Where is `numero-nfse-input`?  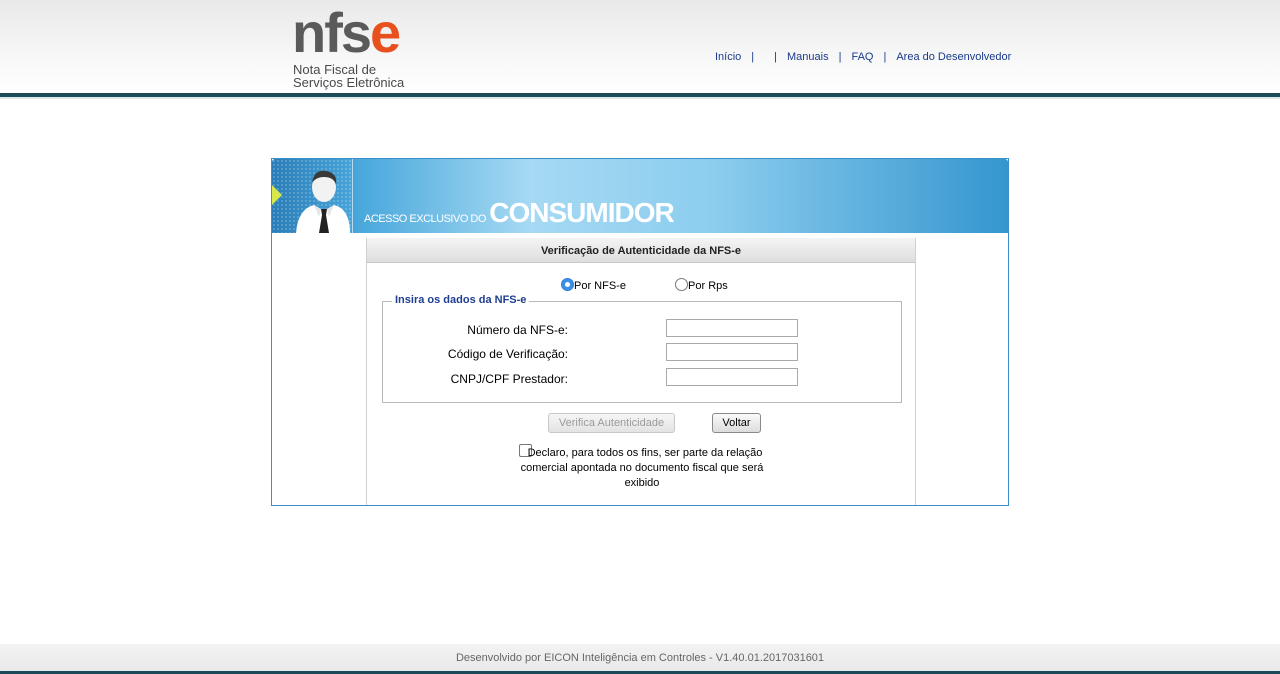 numero-nfse-input is located at coordinates (732, 328).